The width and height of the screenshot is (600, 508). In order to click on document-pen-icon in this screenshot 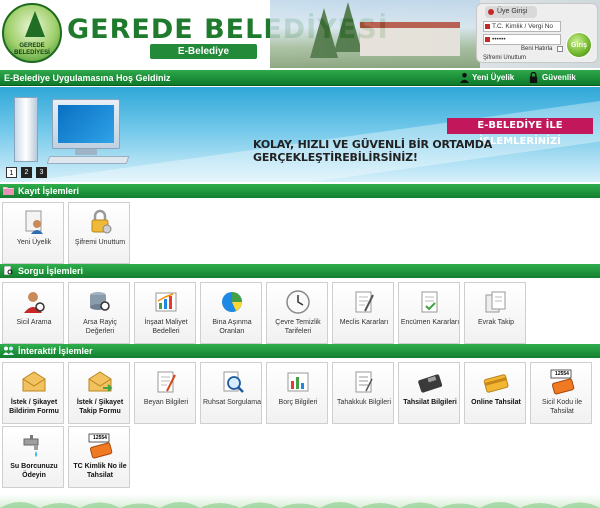, I will do `click(364, 302)`.